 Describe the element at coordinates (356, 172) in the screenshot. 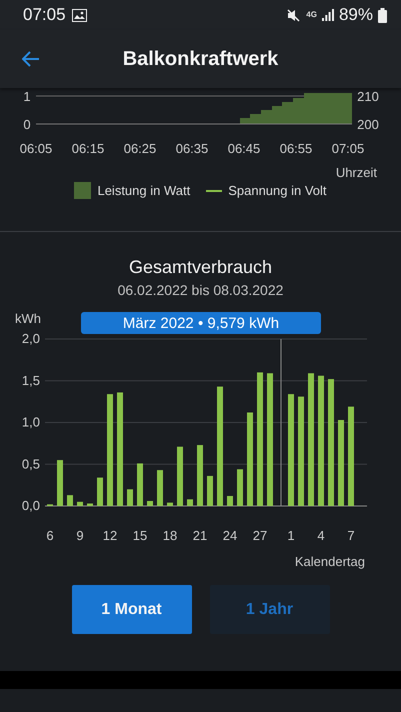

I see `axis-title: Uhrzeit` at that location.